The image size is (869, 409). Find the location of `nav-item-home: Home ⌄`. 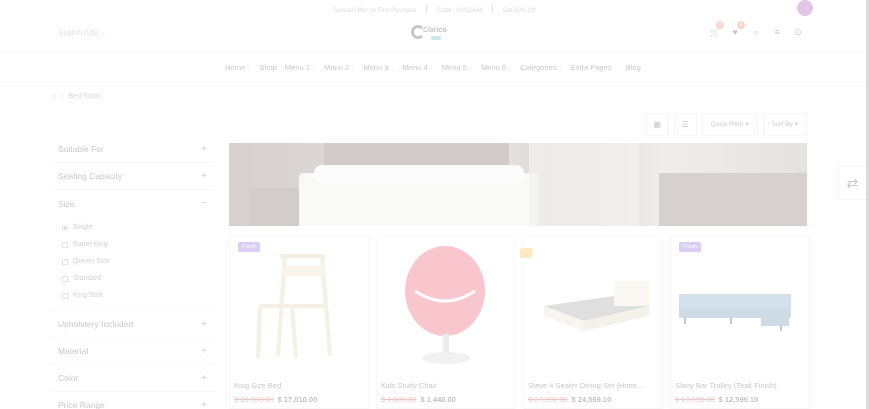

nav-item-home: Home ⌄ is located at coordinates (238, 67).